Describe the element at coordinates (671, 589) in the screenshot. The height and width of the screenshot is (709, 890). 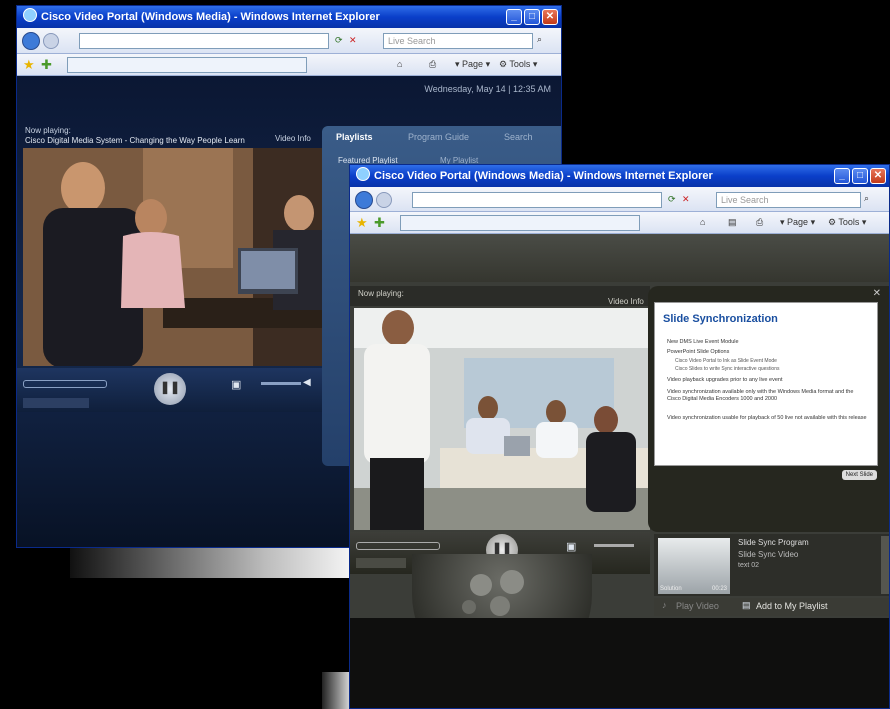
I see `related-thumb-label: Solution` at that location.